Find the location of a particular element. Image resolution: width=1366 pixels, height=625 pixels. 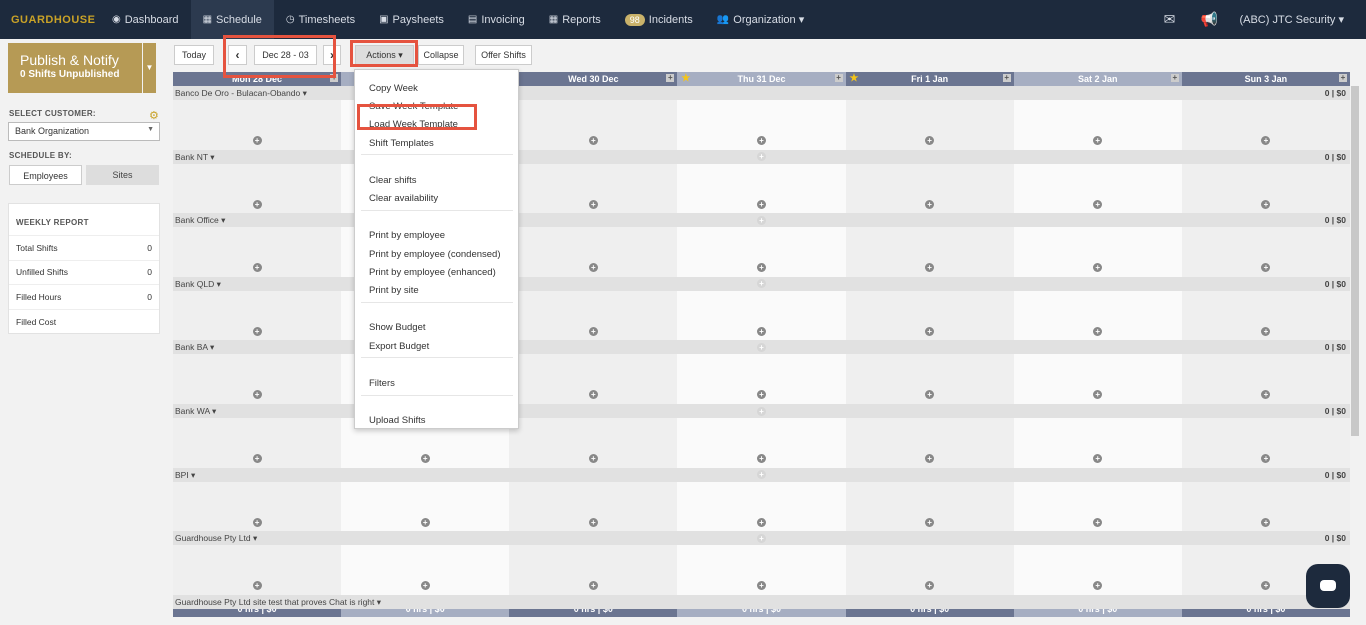

scrollbar is located at coordinates (1355, 261).